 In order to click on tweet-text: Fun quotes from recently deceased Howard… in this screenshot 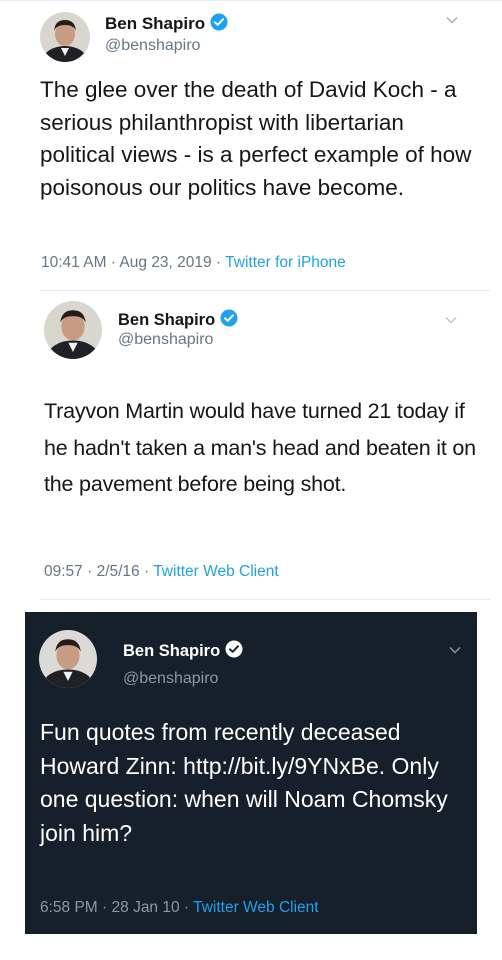, I will do `click(244, 782)`.